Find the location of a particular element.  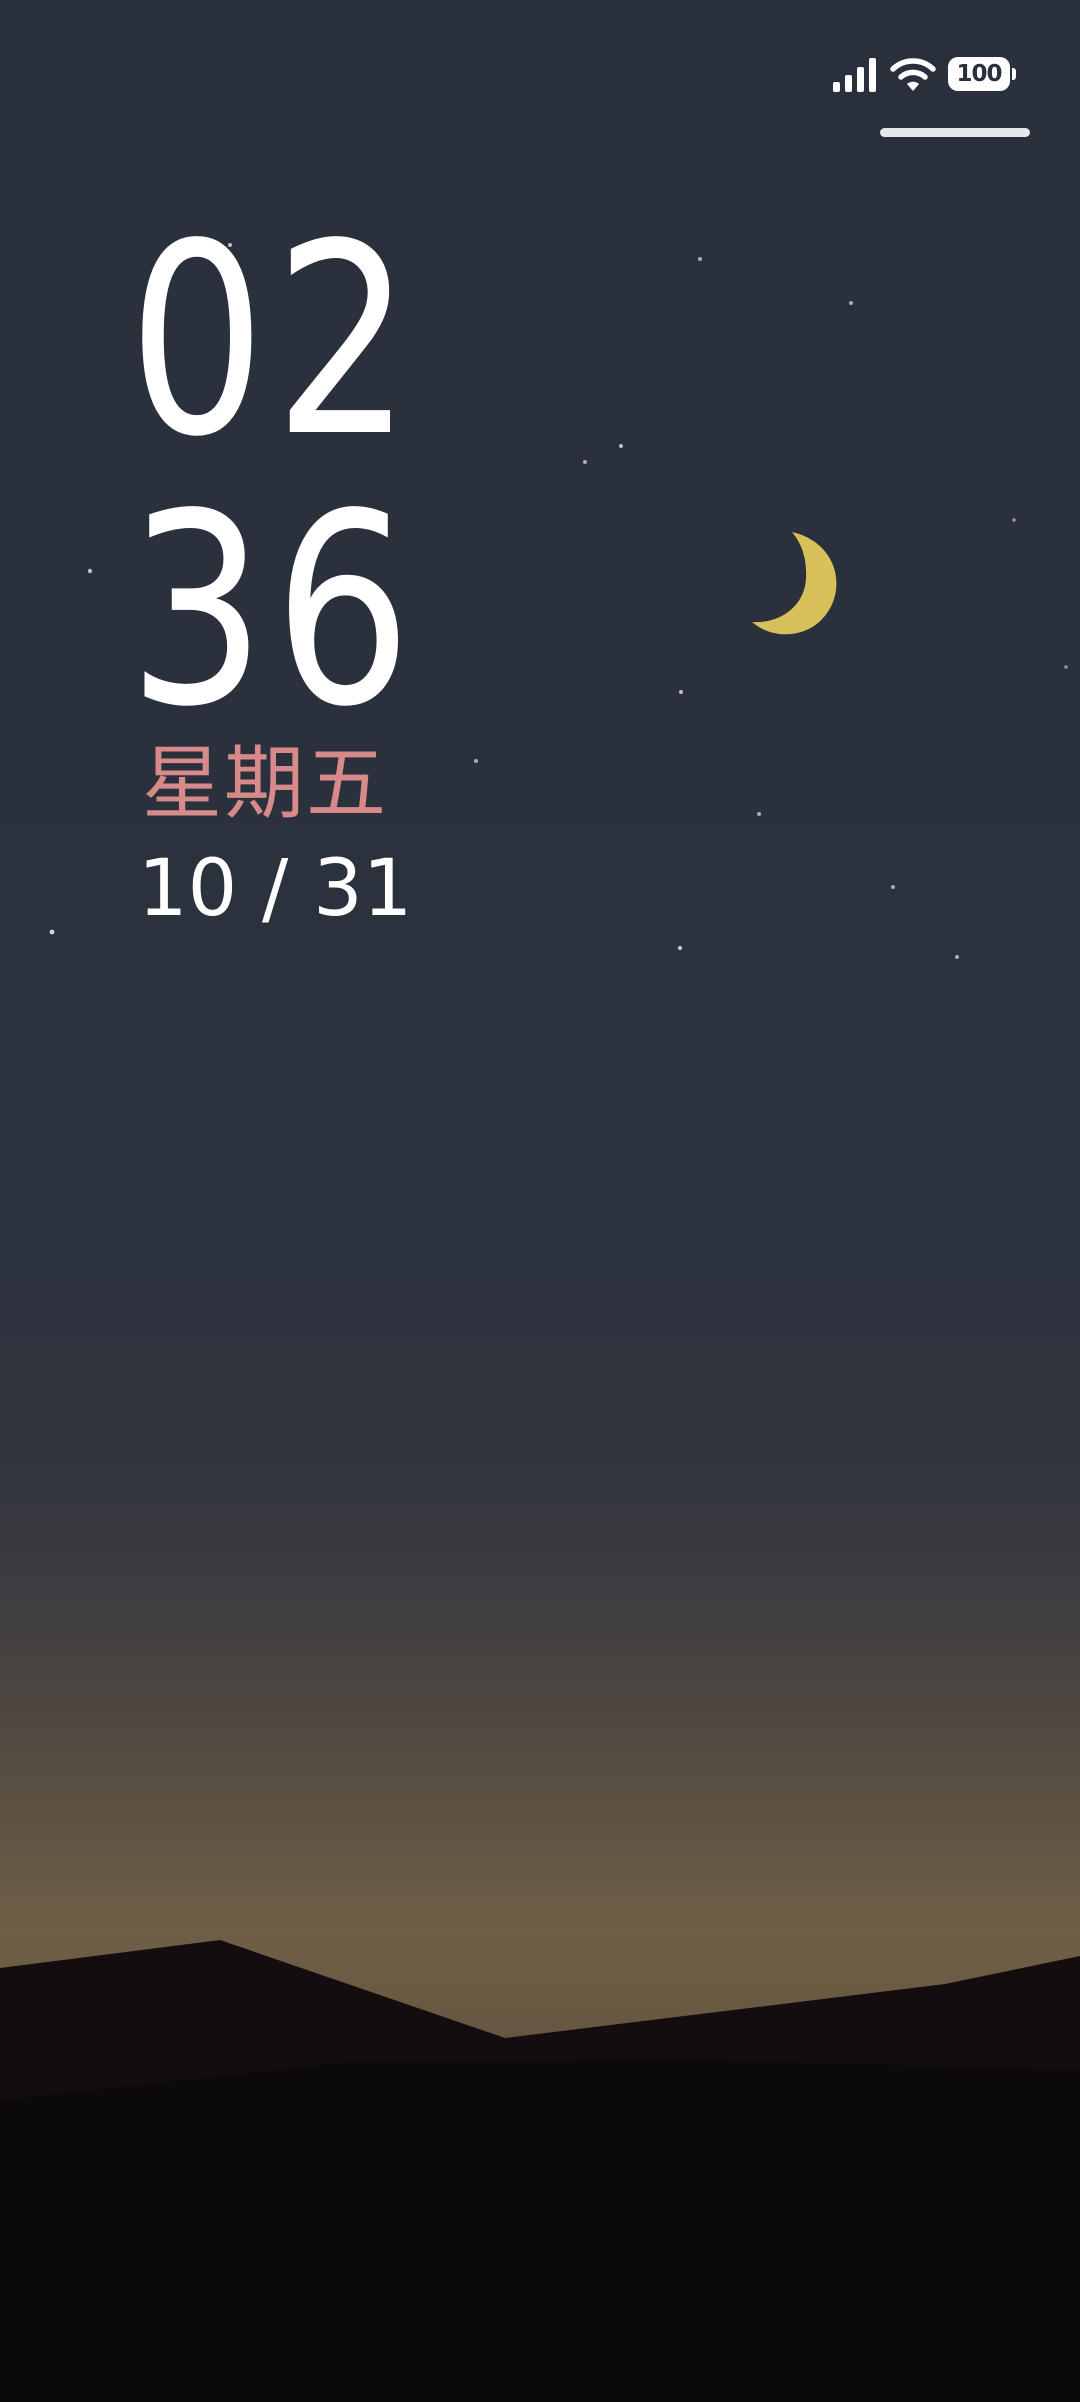

date-label: 10 / 31 is located at coordinates (275, 889).